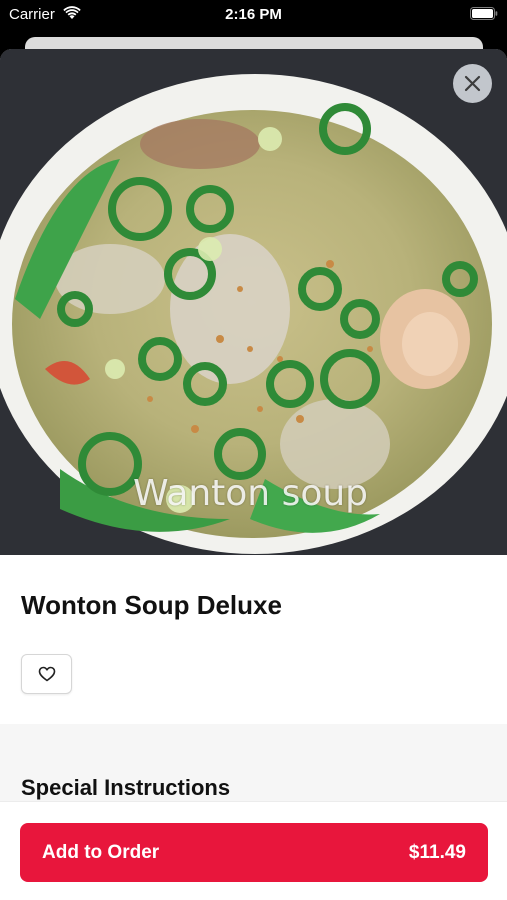  What do you see at coordinates (251, 493) in the screenshot?
I see `photo-caption: Wanton soup` at bounding box center [251, 493].